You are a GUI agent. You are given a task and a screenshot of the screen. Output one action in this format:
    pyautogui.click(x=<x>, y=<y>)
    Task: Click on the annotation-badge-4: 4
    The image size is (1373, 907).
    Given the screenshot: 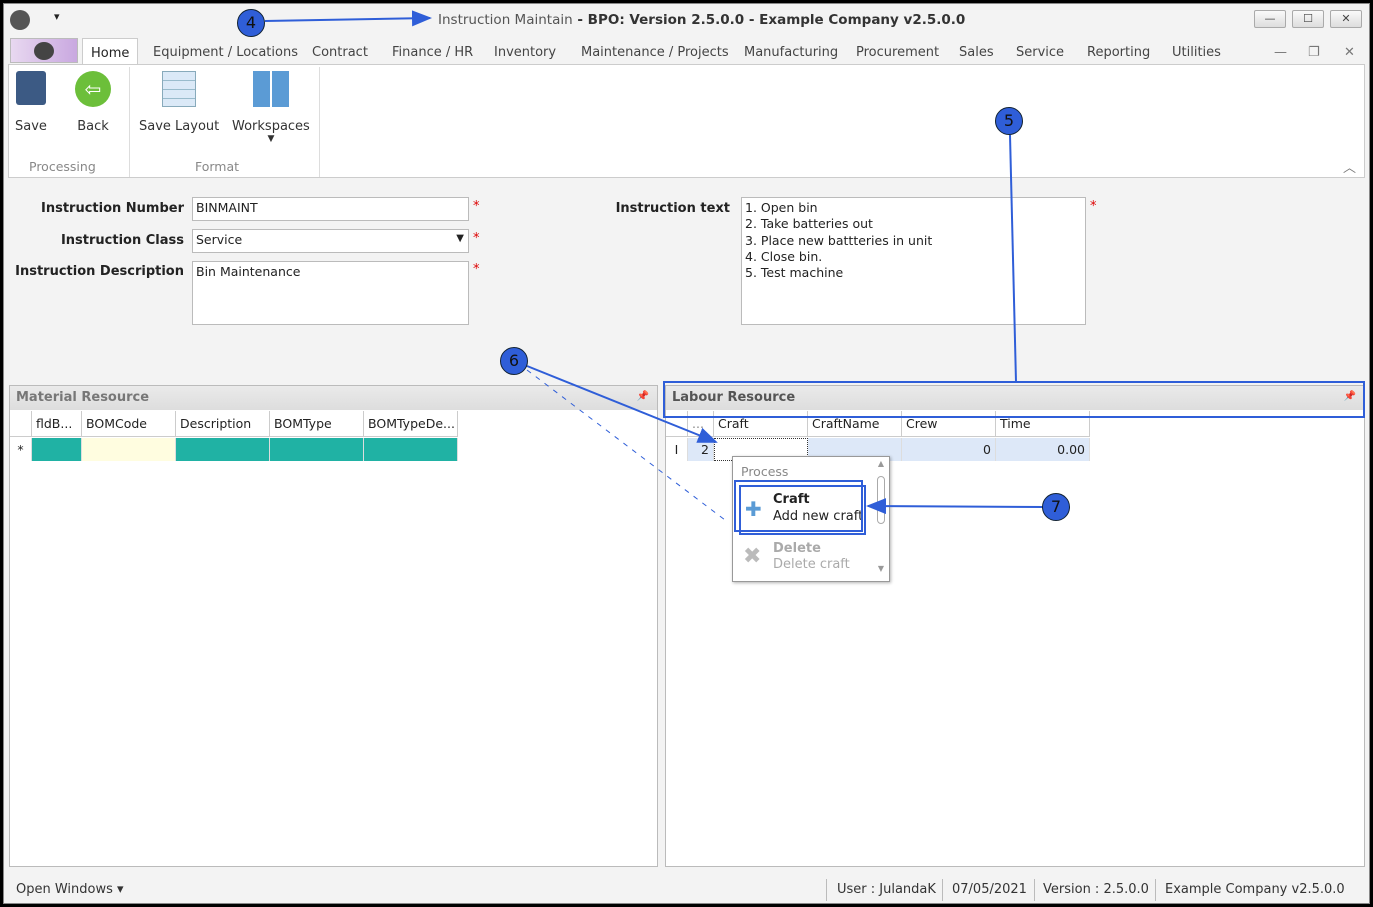 What is the action you would take?
    pyautogui.click(x=251, y=23)
    